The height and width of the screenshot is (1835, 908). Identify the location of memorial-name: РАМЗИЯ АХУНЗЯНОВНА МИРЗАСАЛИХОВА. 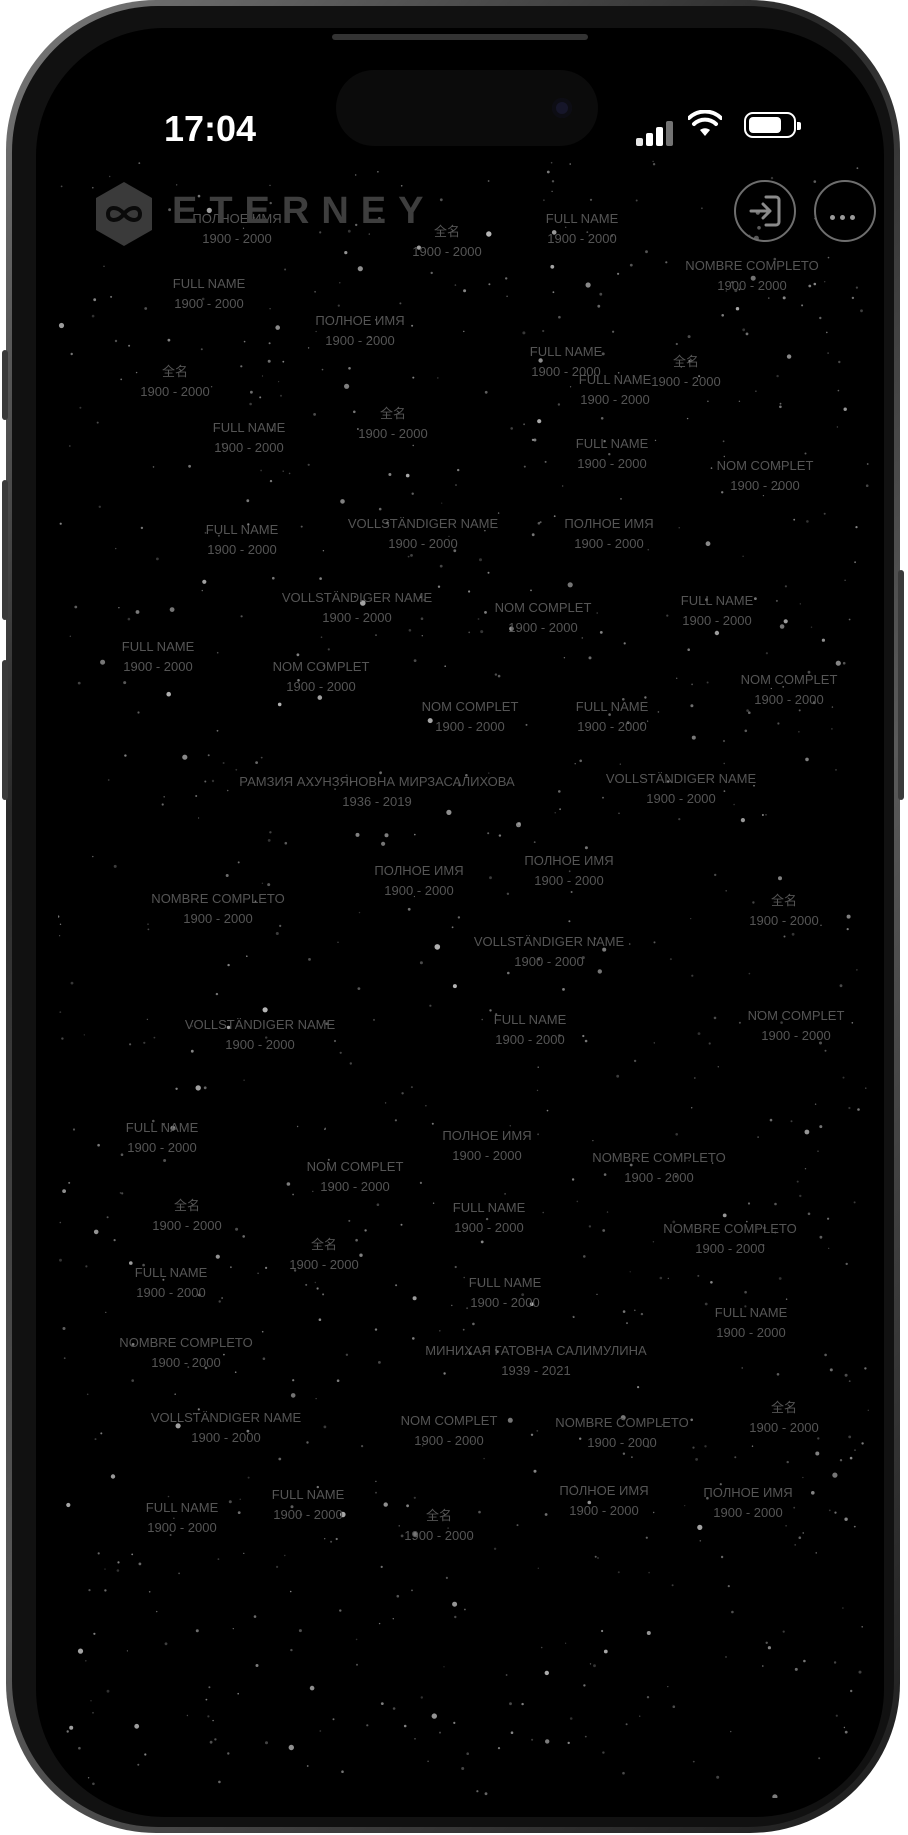
(377, 781).